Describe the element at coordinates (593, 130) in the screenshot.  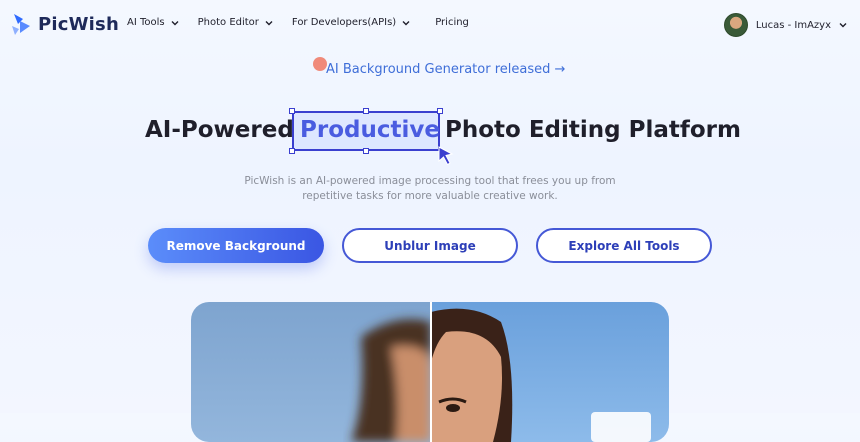
I see `headline-right: Photo Editing Platform` at that location.